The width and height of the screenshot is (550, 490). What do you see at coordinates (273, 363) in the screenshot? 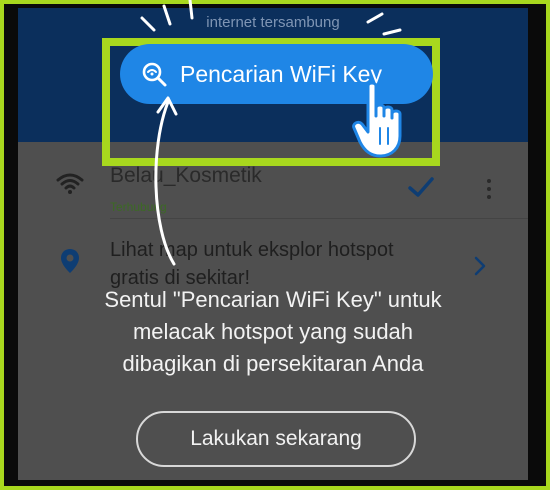
I see `tip-line: dibagikan di persekitaran Anda` at bounding box center [273, 363].